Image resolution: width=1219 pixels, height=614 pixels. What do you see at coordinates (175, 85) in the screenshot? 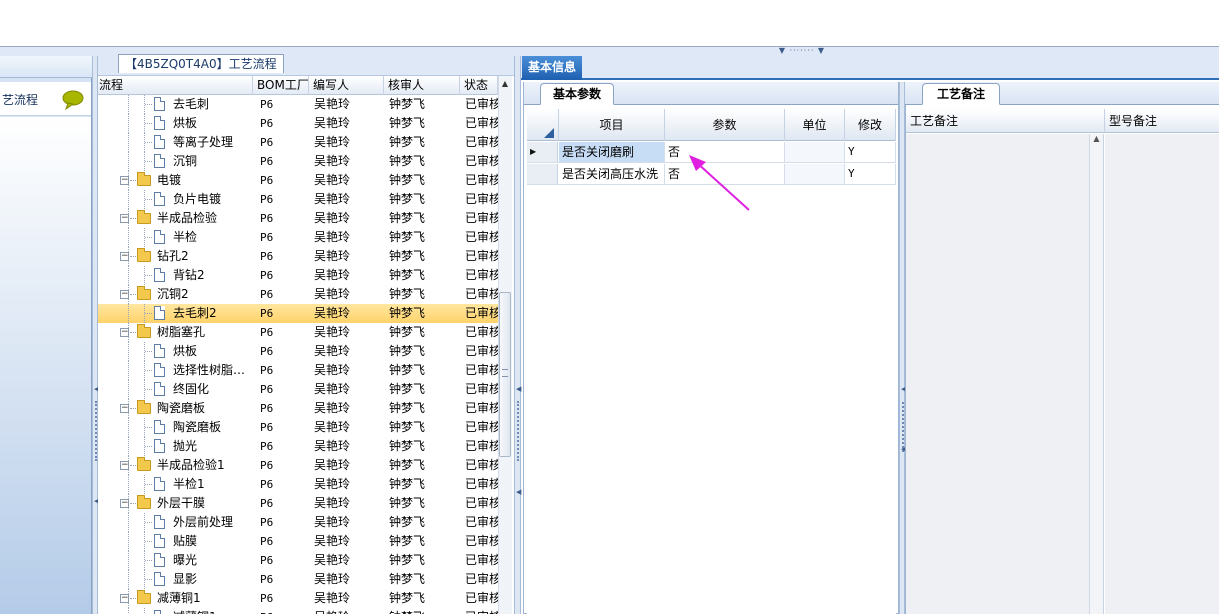
I see `column-header-process: 流程` at bounding box center [175, 85].